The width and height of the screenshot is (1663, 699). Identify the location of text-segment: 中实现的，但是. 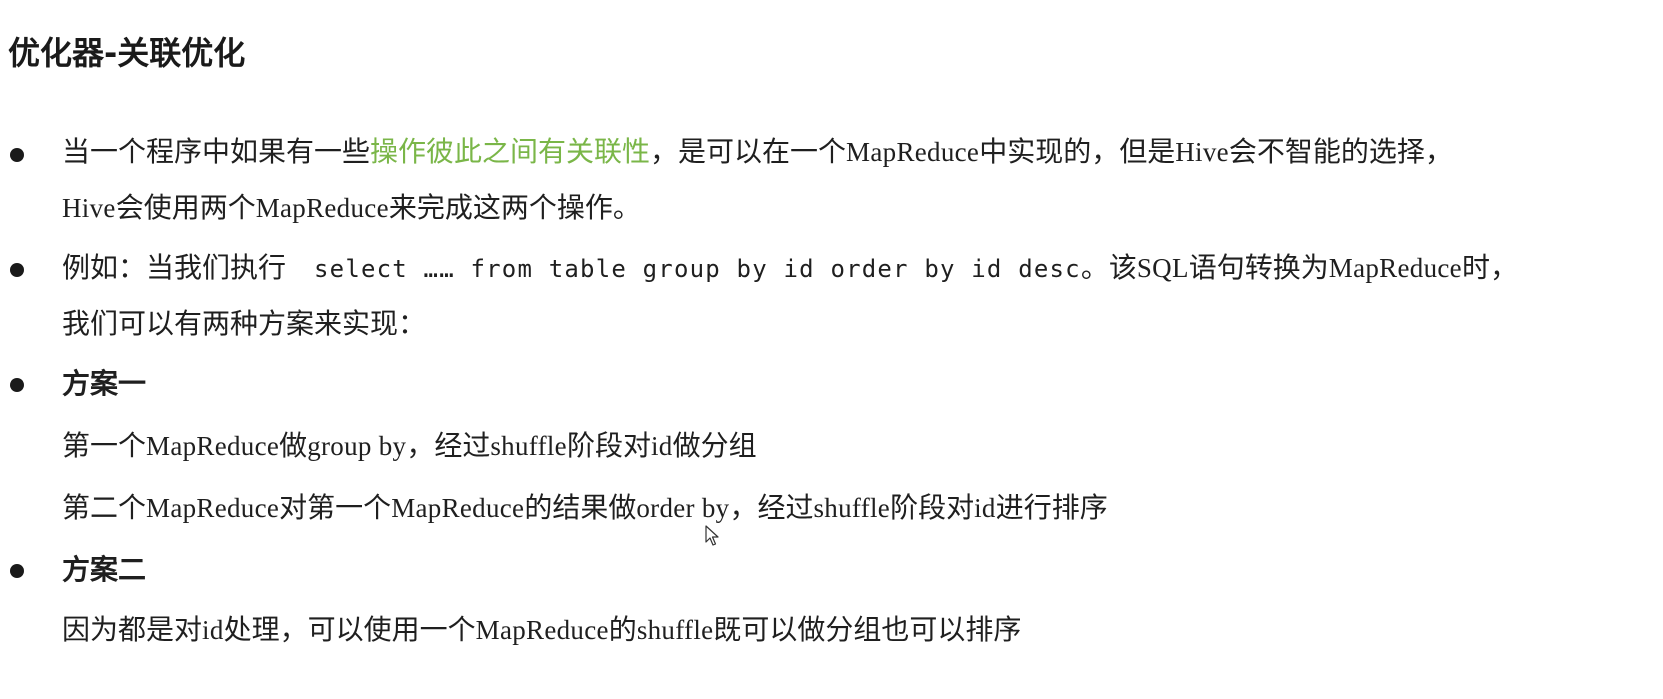
(1077, 151).